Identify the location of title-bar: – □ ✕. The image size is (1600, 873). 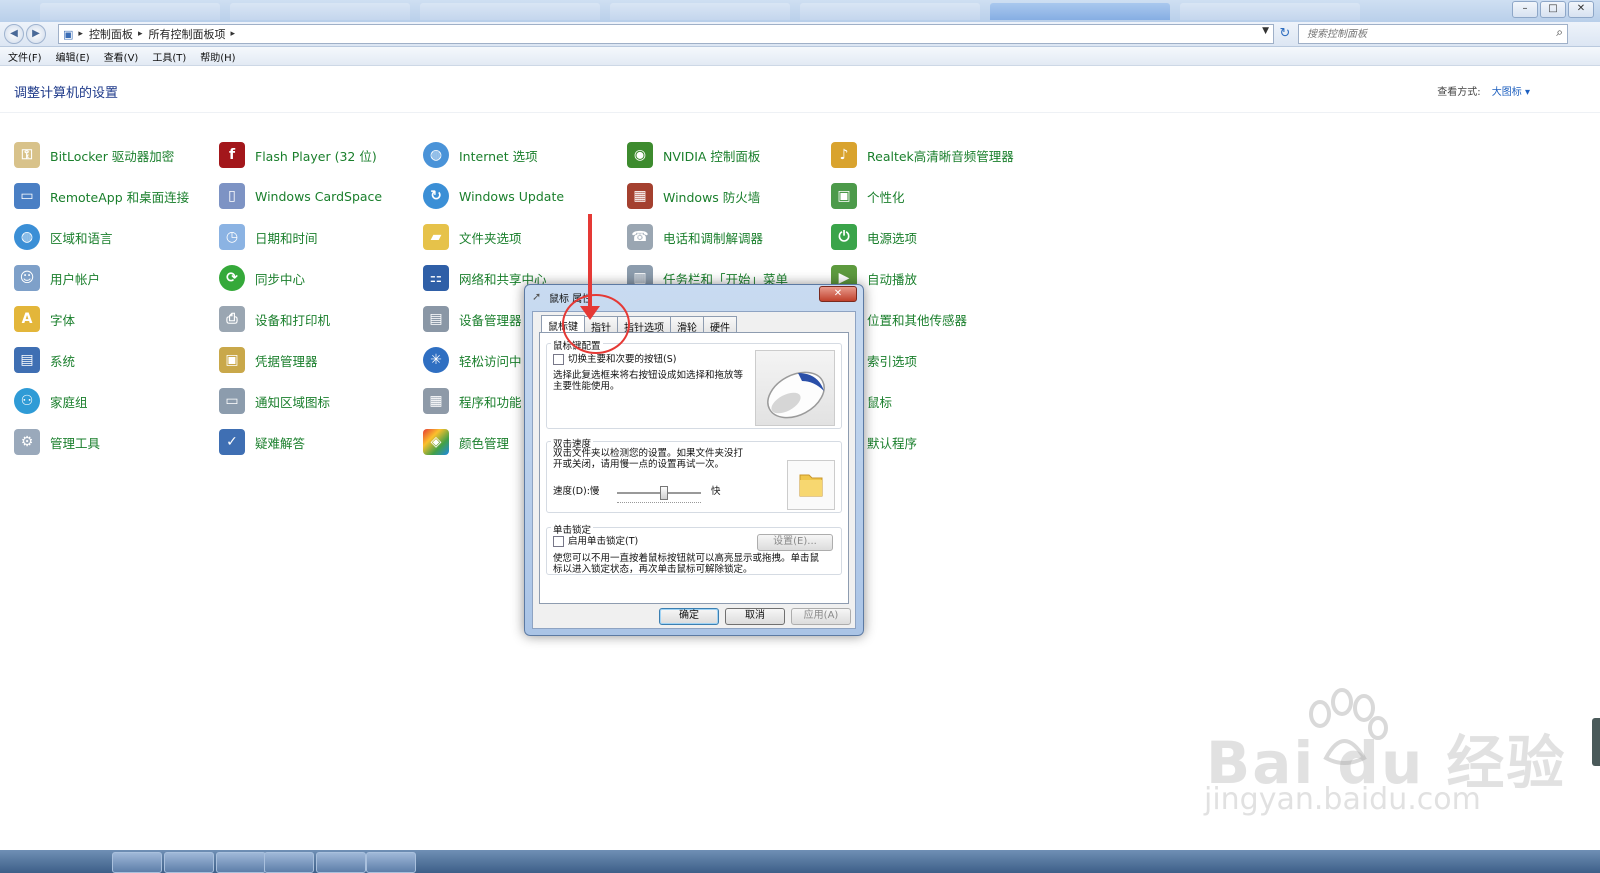
(800, 11).